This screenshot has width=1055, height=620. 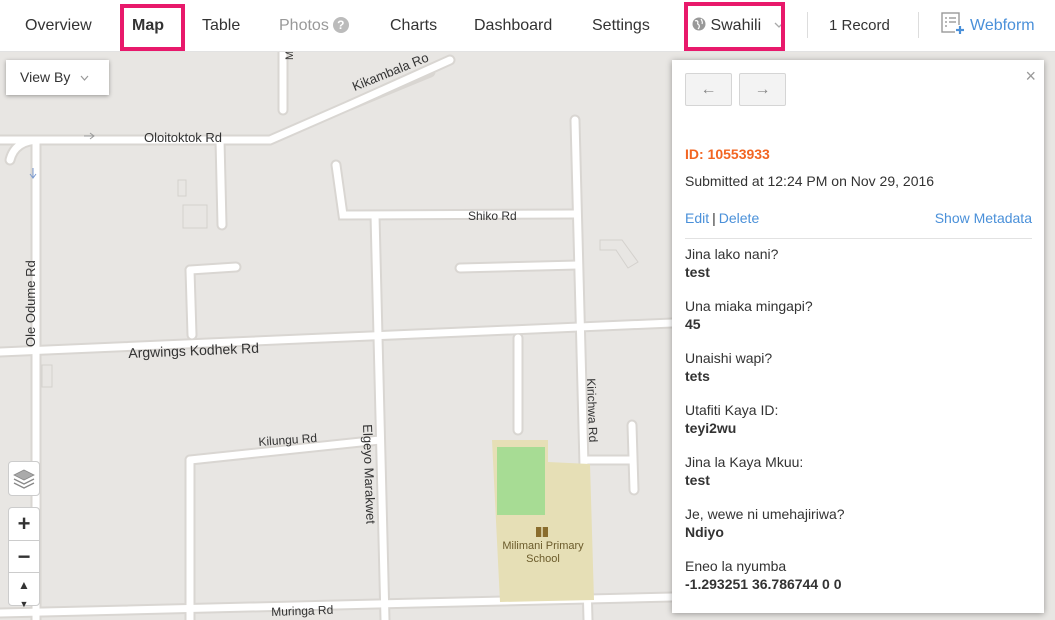 What do you see at coordinates (1002, 25) in the screenshot?
I see `webform-label: Webform` at bounding box center [1002, 25].